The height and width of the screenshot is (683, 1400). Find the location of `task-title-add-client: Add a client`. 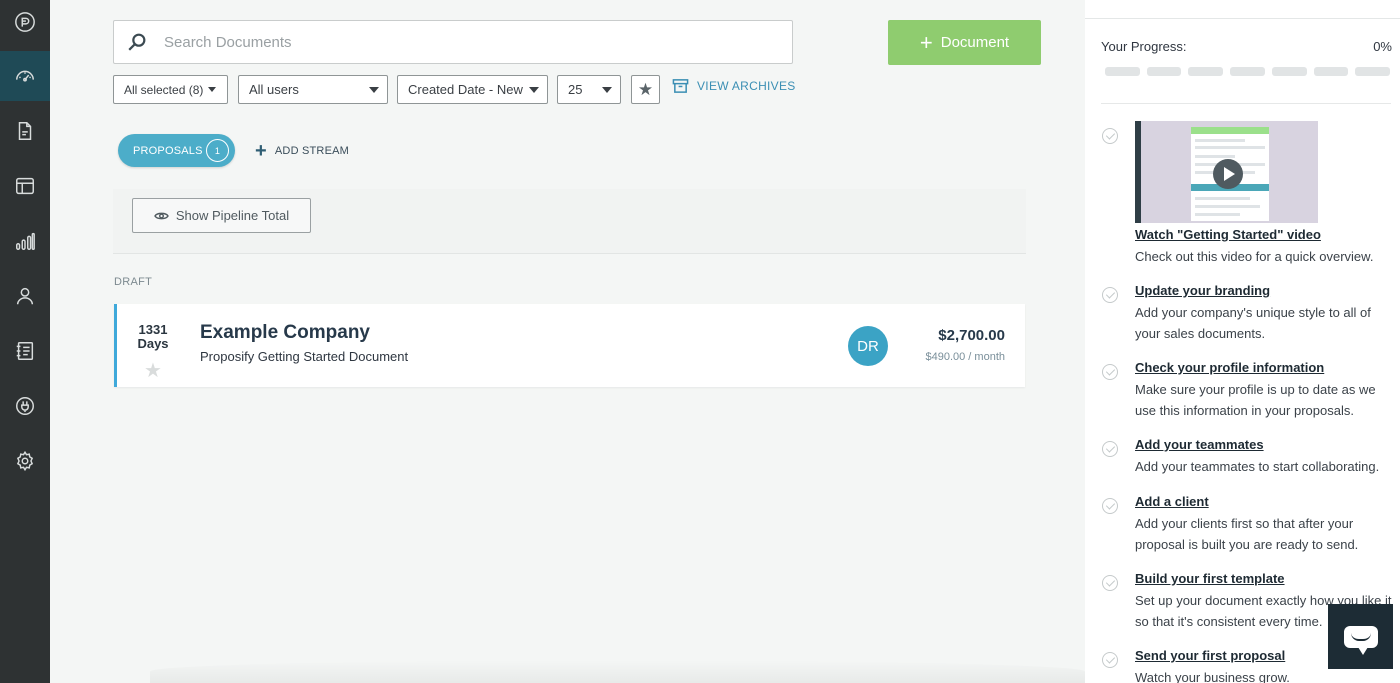

task-title-add-client: Add a client is located at coordinates (1172, 501).